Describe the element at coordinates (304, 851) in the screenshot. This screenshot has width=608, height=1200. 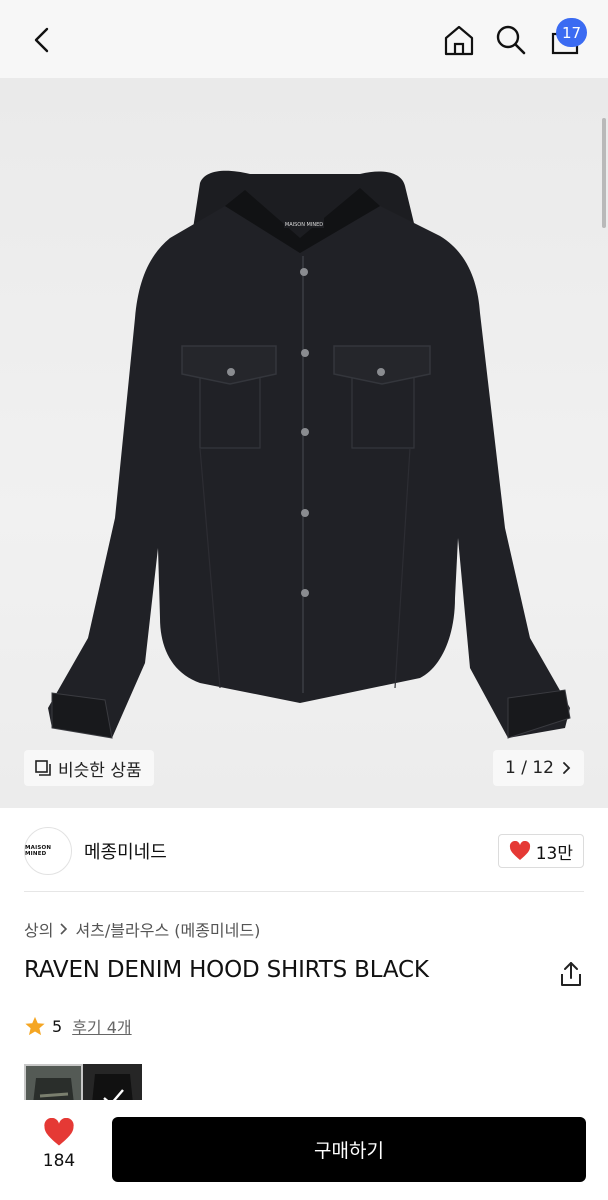
I see `brand-row: MAISON MINED 메종미네드 13만` at that location.